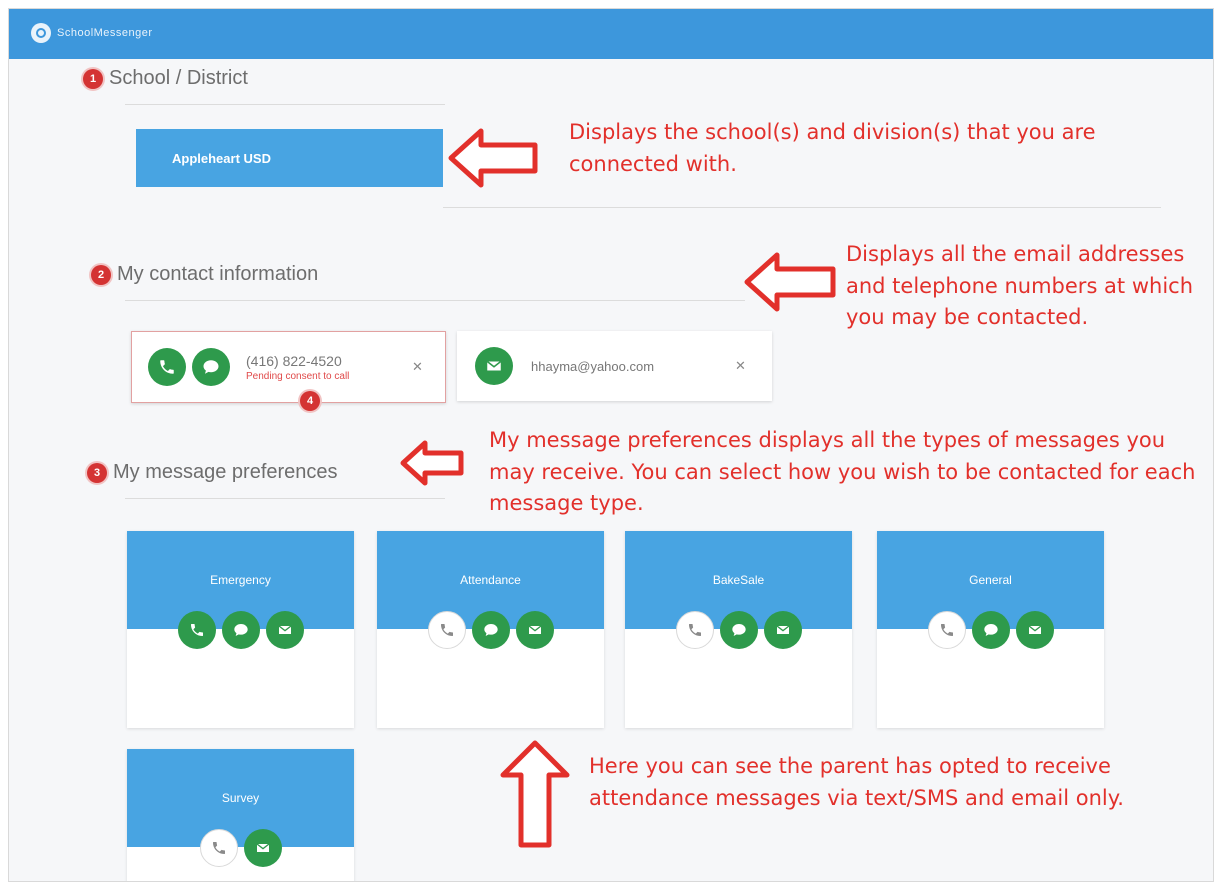 The image size is (1217, 883). What do you see at coordinates (97, 472) in the screenshot?
I see `step-3-badge: 3` at bounding box center [97, 472].